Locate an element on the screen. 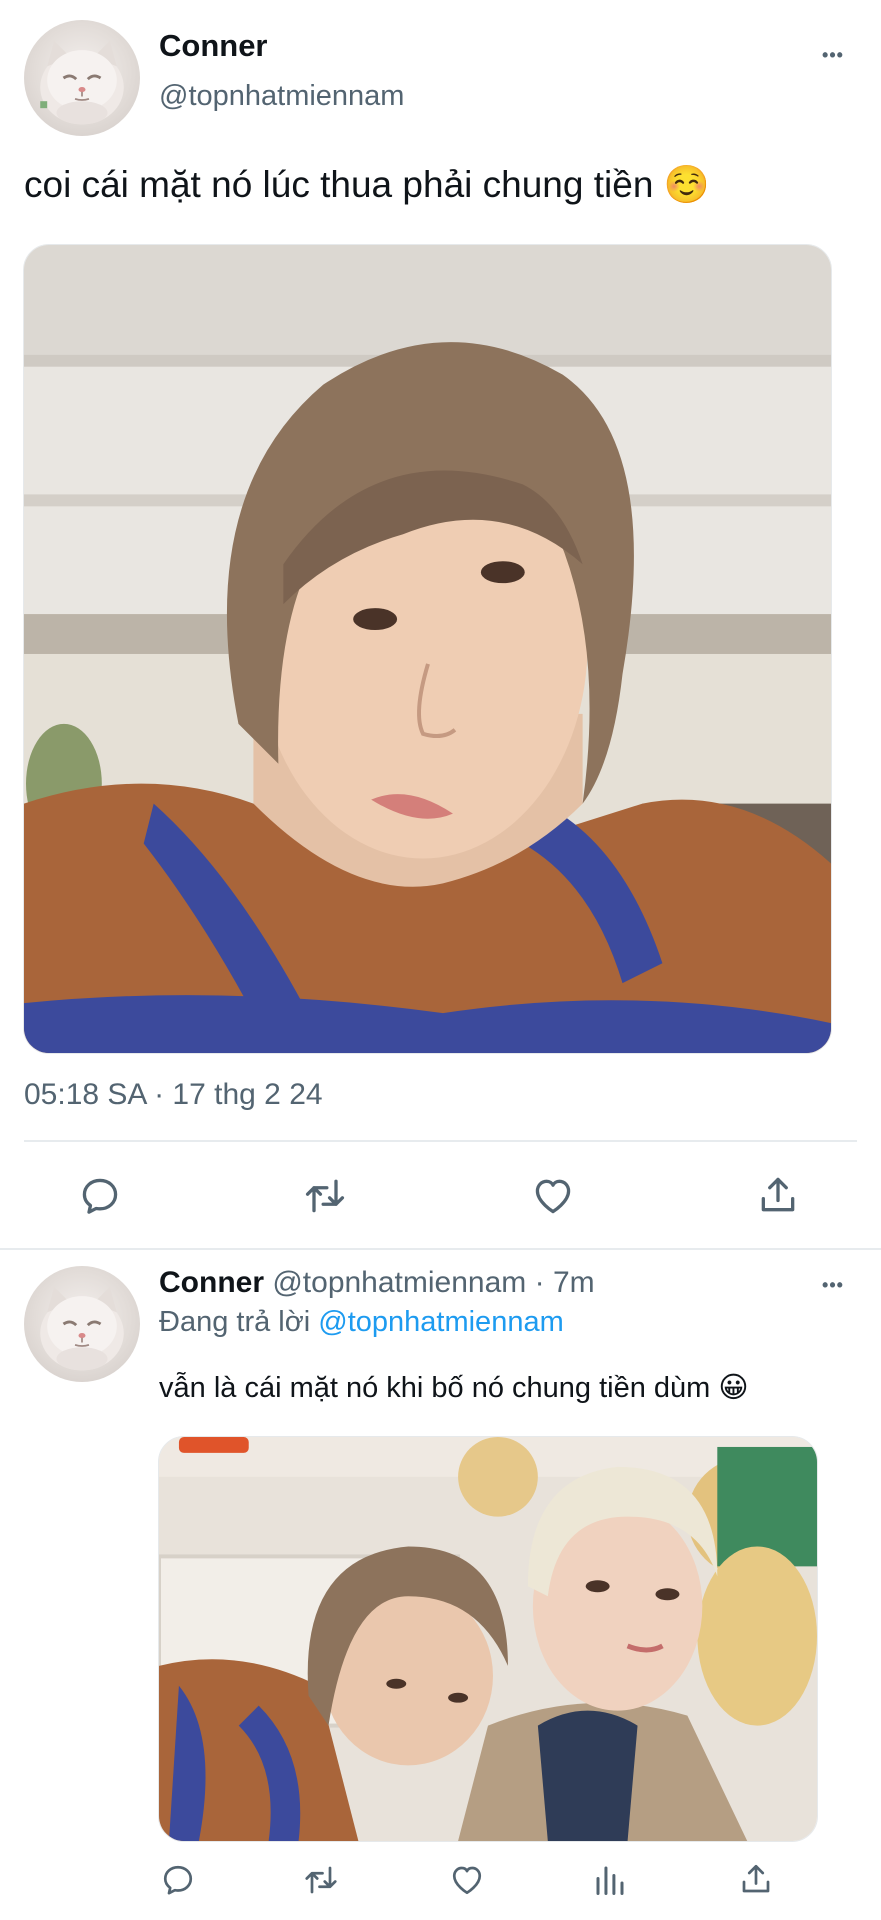 The height and width of the screenshot is (1920, 881). author-avatar is located at coordinates (82, 78).